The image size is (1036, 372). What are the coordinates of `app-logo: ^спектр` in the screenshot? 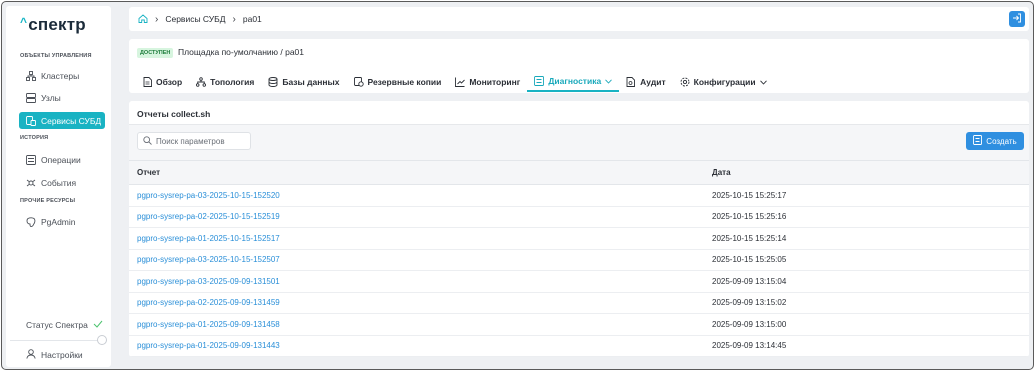 It's located at (53, 25).